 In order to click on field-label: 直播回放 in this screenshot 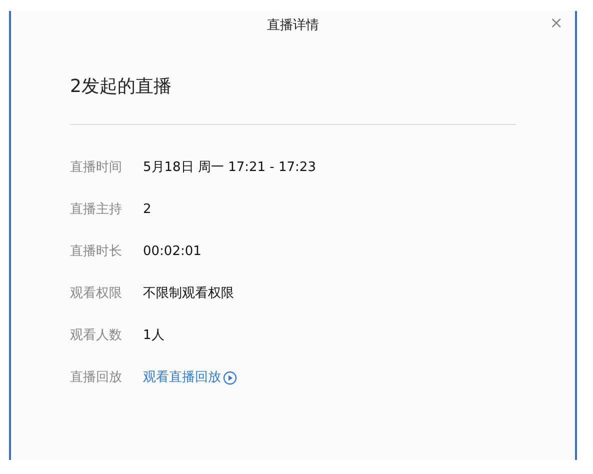, I will do `click(96, 377)`.